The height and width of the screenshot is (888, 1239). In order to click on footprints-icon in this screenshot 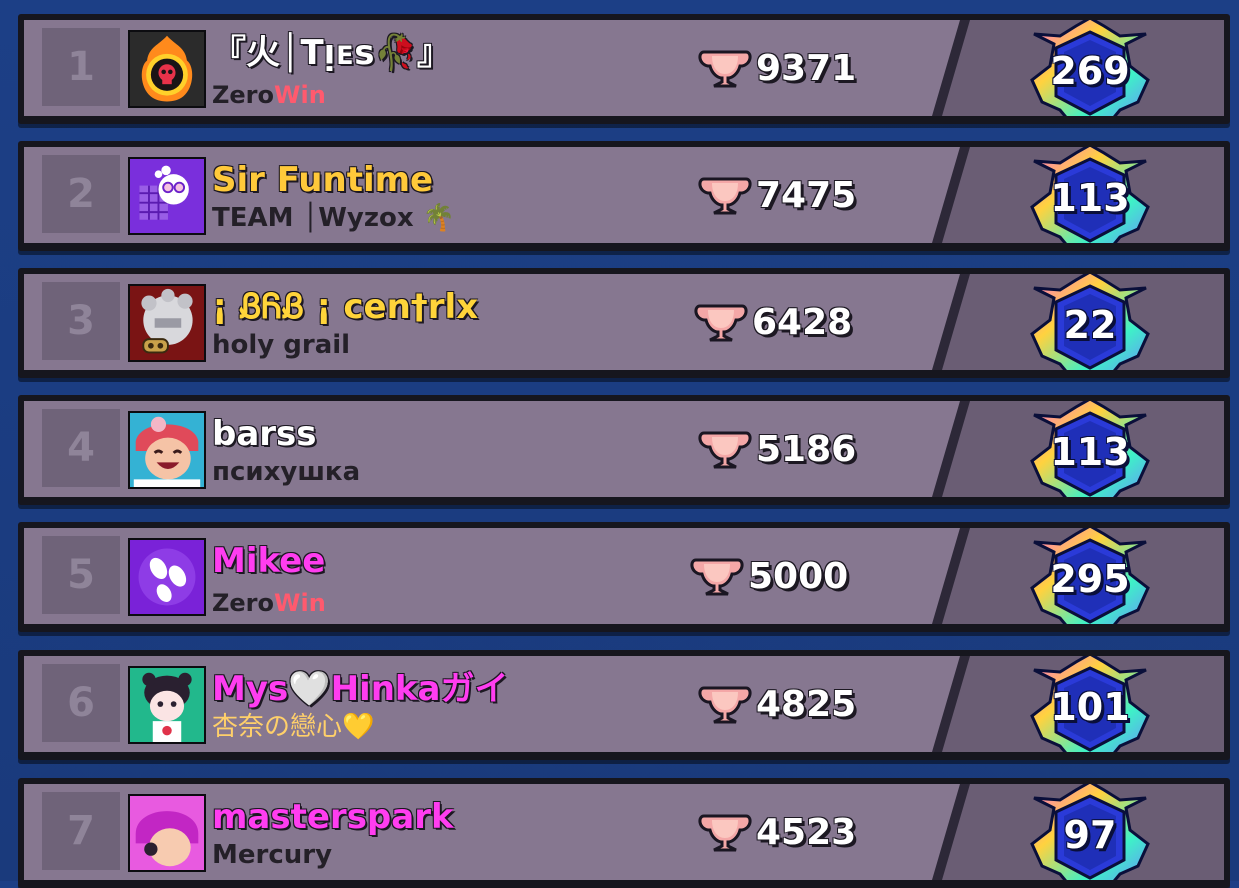, I will do `click(167, 577)`.